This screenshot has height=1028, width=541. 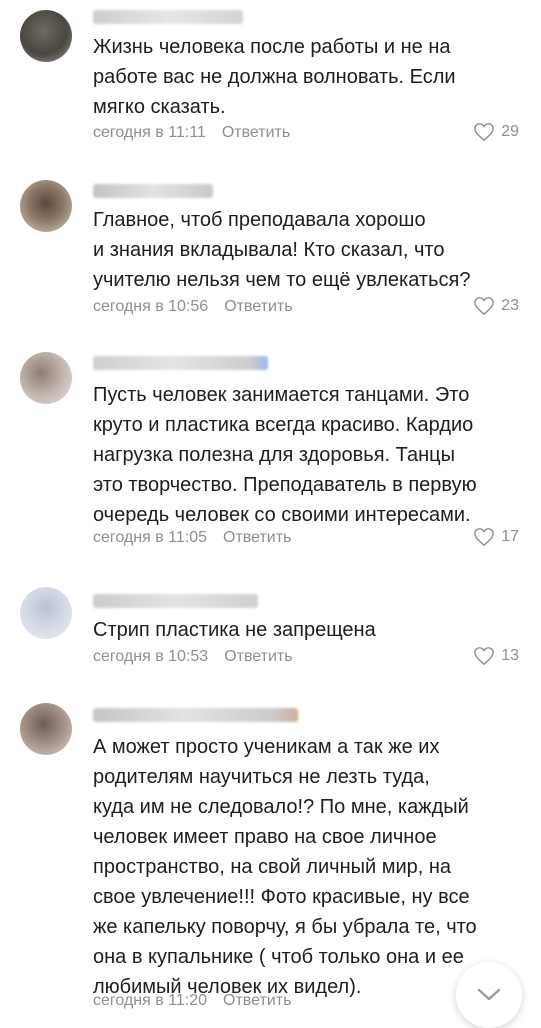 What do you see at coordinates (510, 131) in the screenshot?
I see `like-count: 29` at bounding box center [510, 131].